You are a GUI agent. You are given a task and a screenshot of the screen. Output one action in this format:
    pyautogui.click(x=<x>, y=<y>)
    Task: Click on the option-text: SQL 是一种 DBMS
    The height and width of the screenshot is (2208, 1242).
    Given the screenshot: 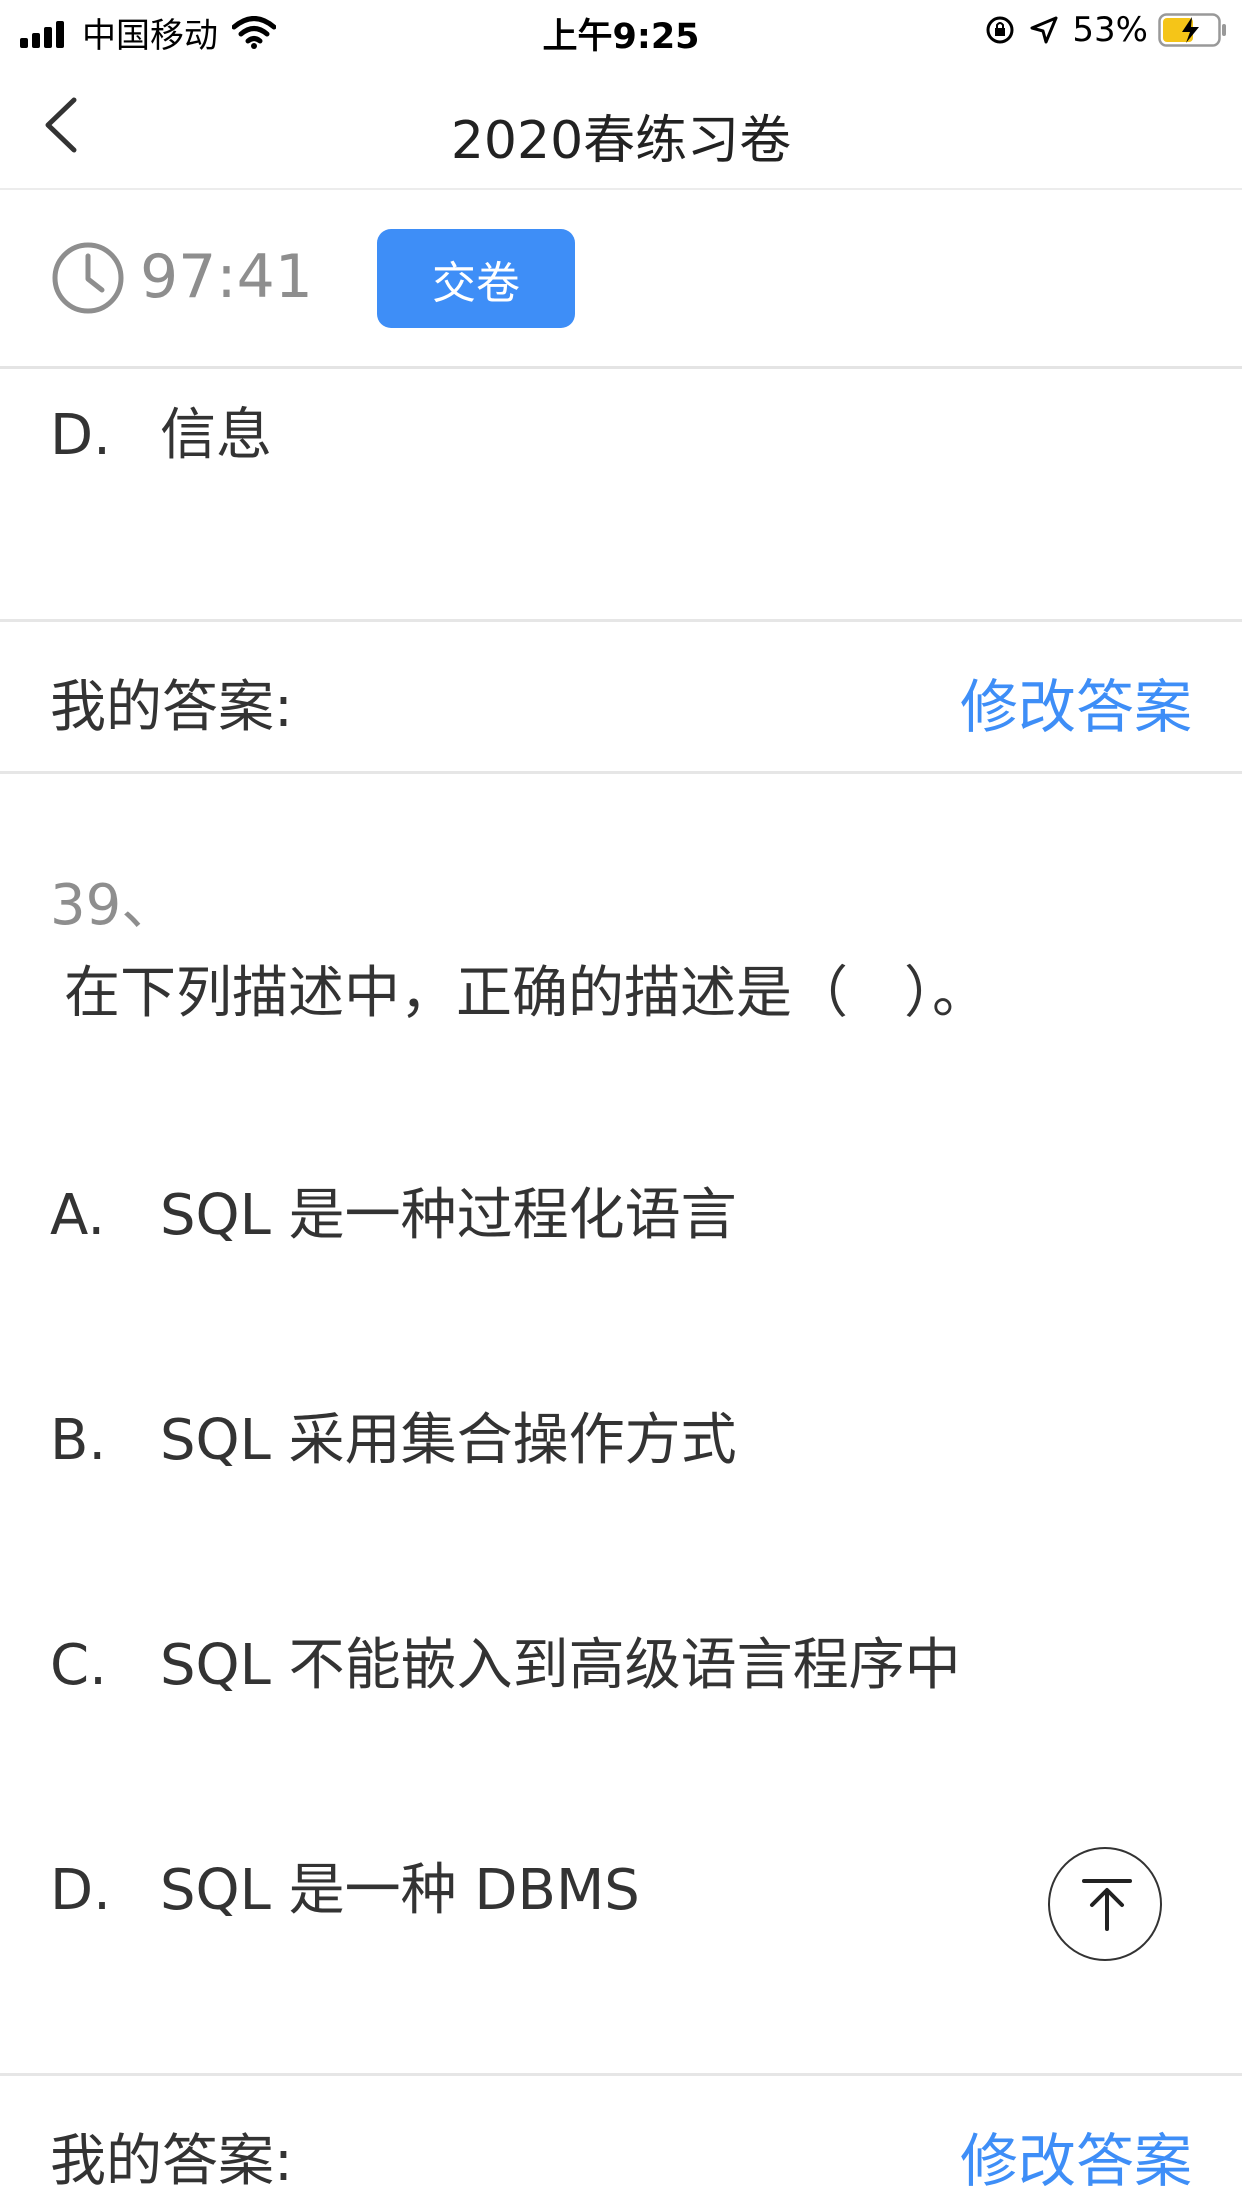 What is the action you would take?
    pyautogui.click(x=400, y=1890)
    